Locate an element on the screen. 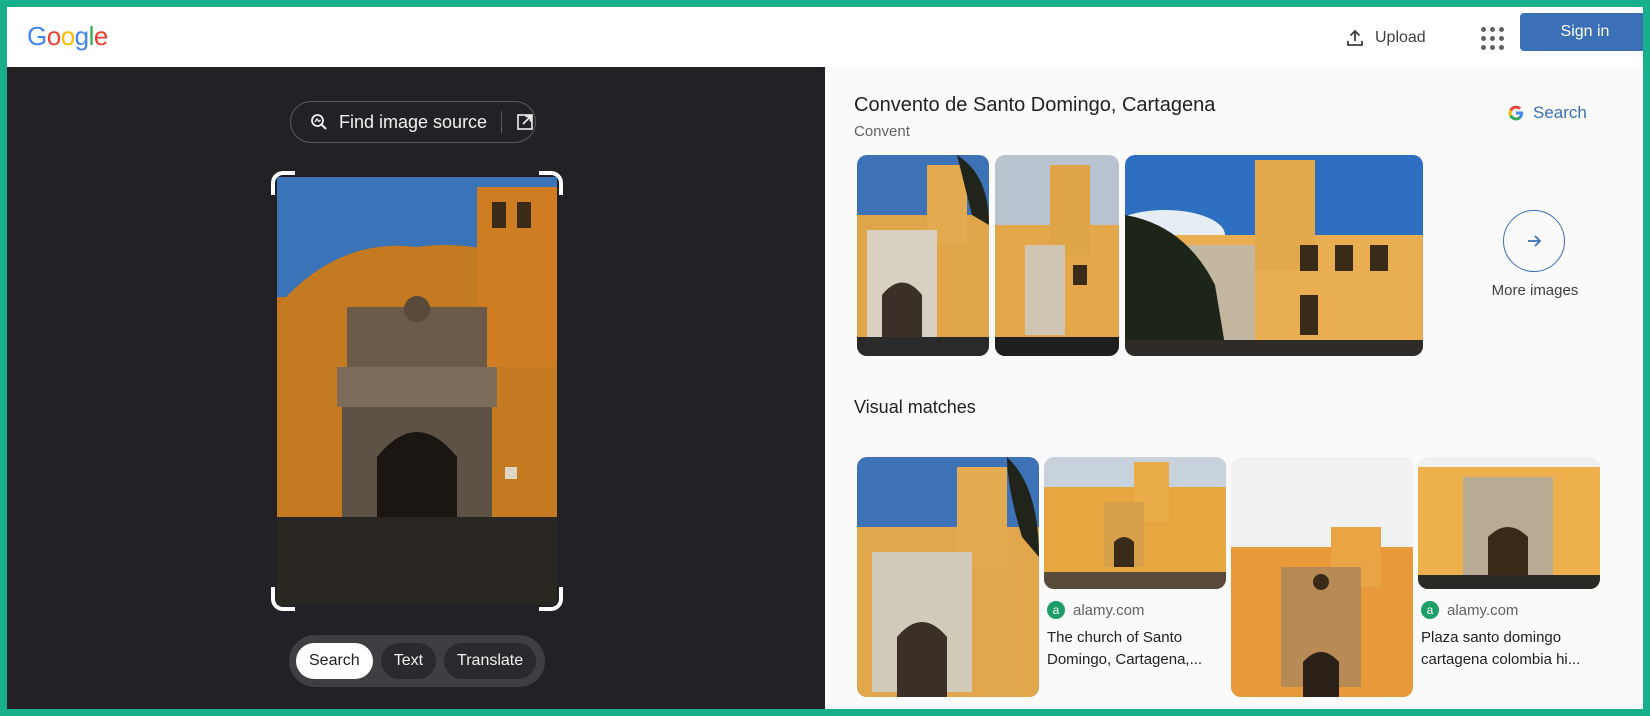 The height and width of the screenshot is (716, 1650). sign-in-button: Sign in is located at coordinates (1581, 32).